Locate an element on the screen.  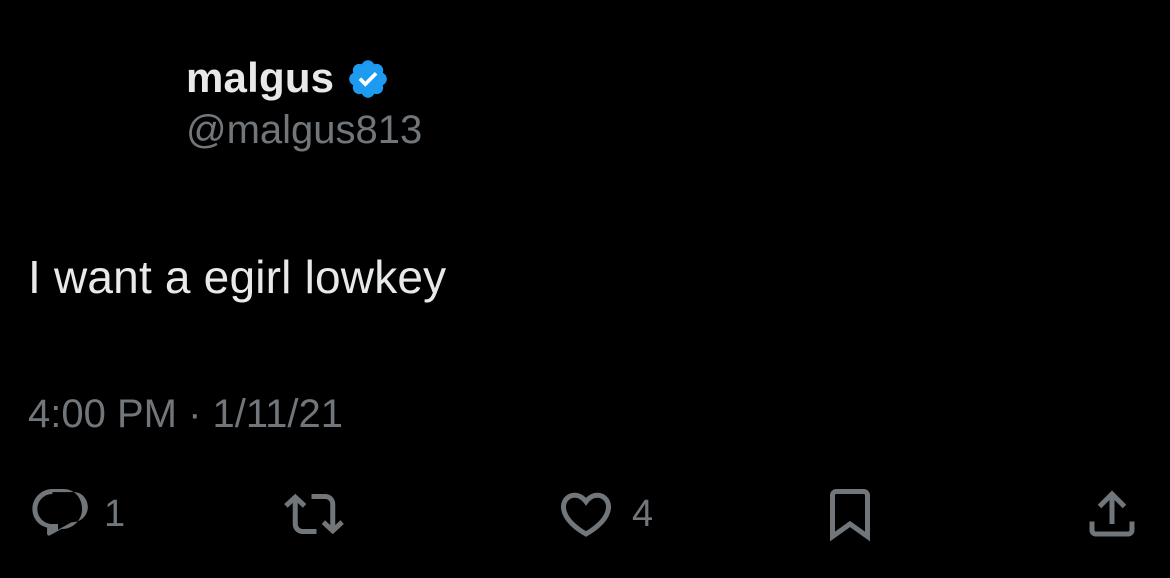
reply-button: 1 is located at coordinates (76, 514).